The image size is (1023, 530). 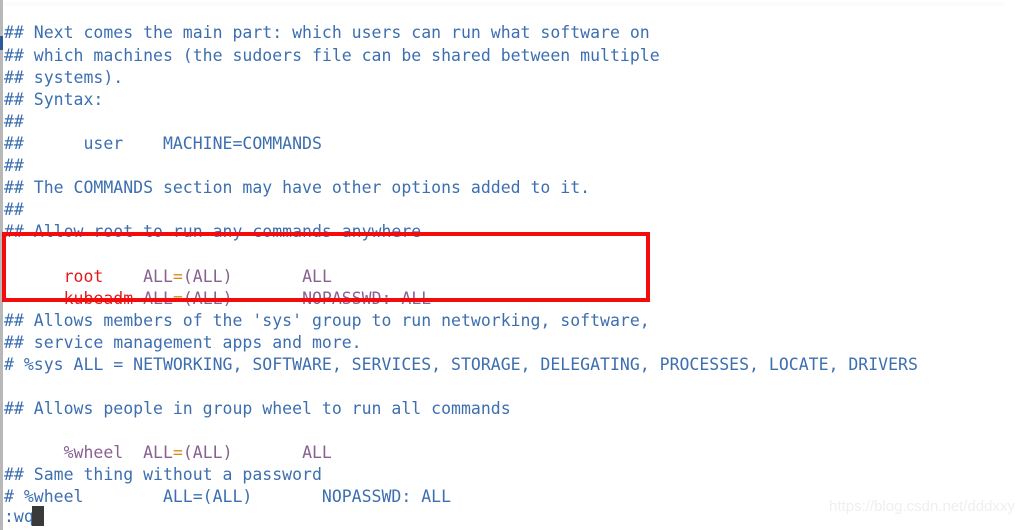 What do you see at coordinates (367, 298) in the screenshot?
I see `rule-commands: NOPASSWD: ALL` at bounding box center [367, 298].